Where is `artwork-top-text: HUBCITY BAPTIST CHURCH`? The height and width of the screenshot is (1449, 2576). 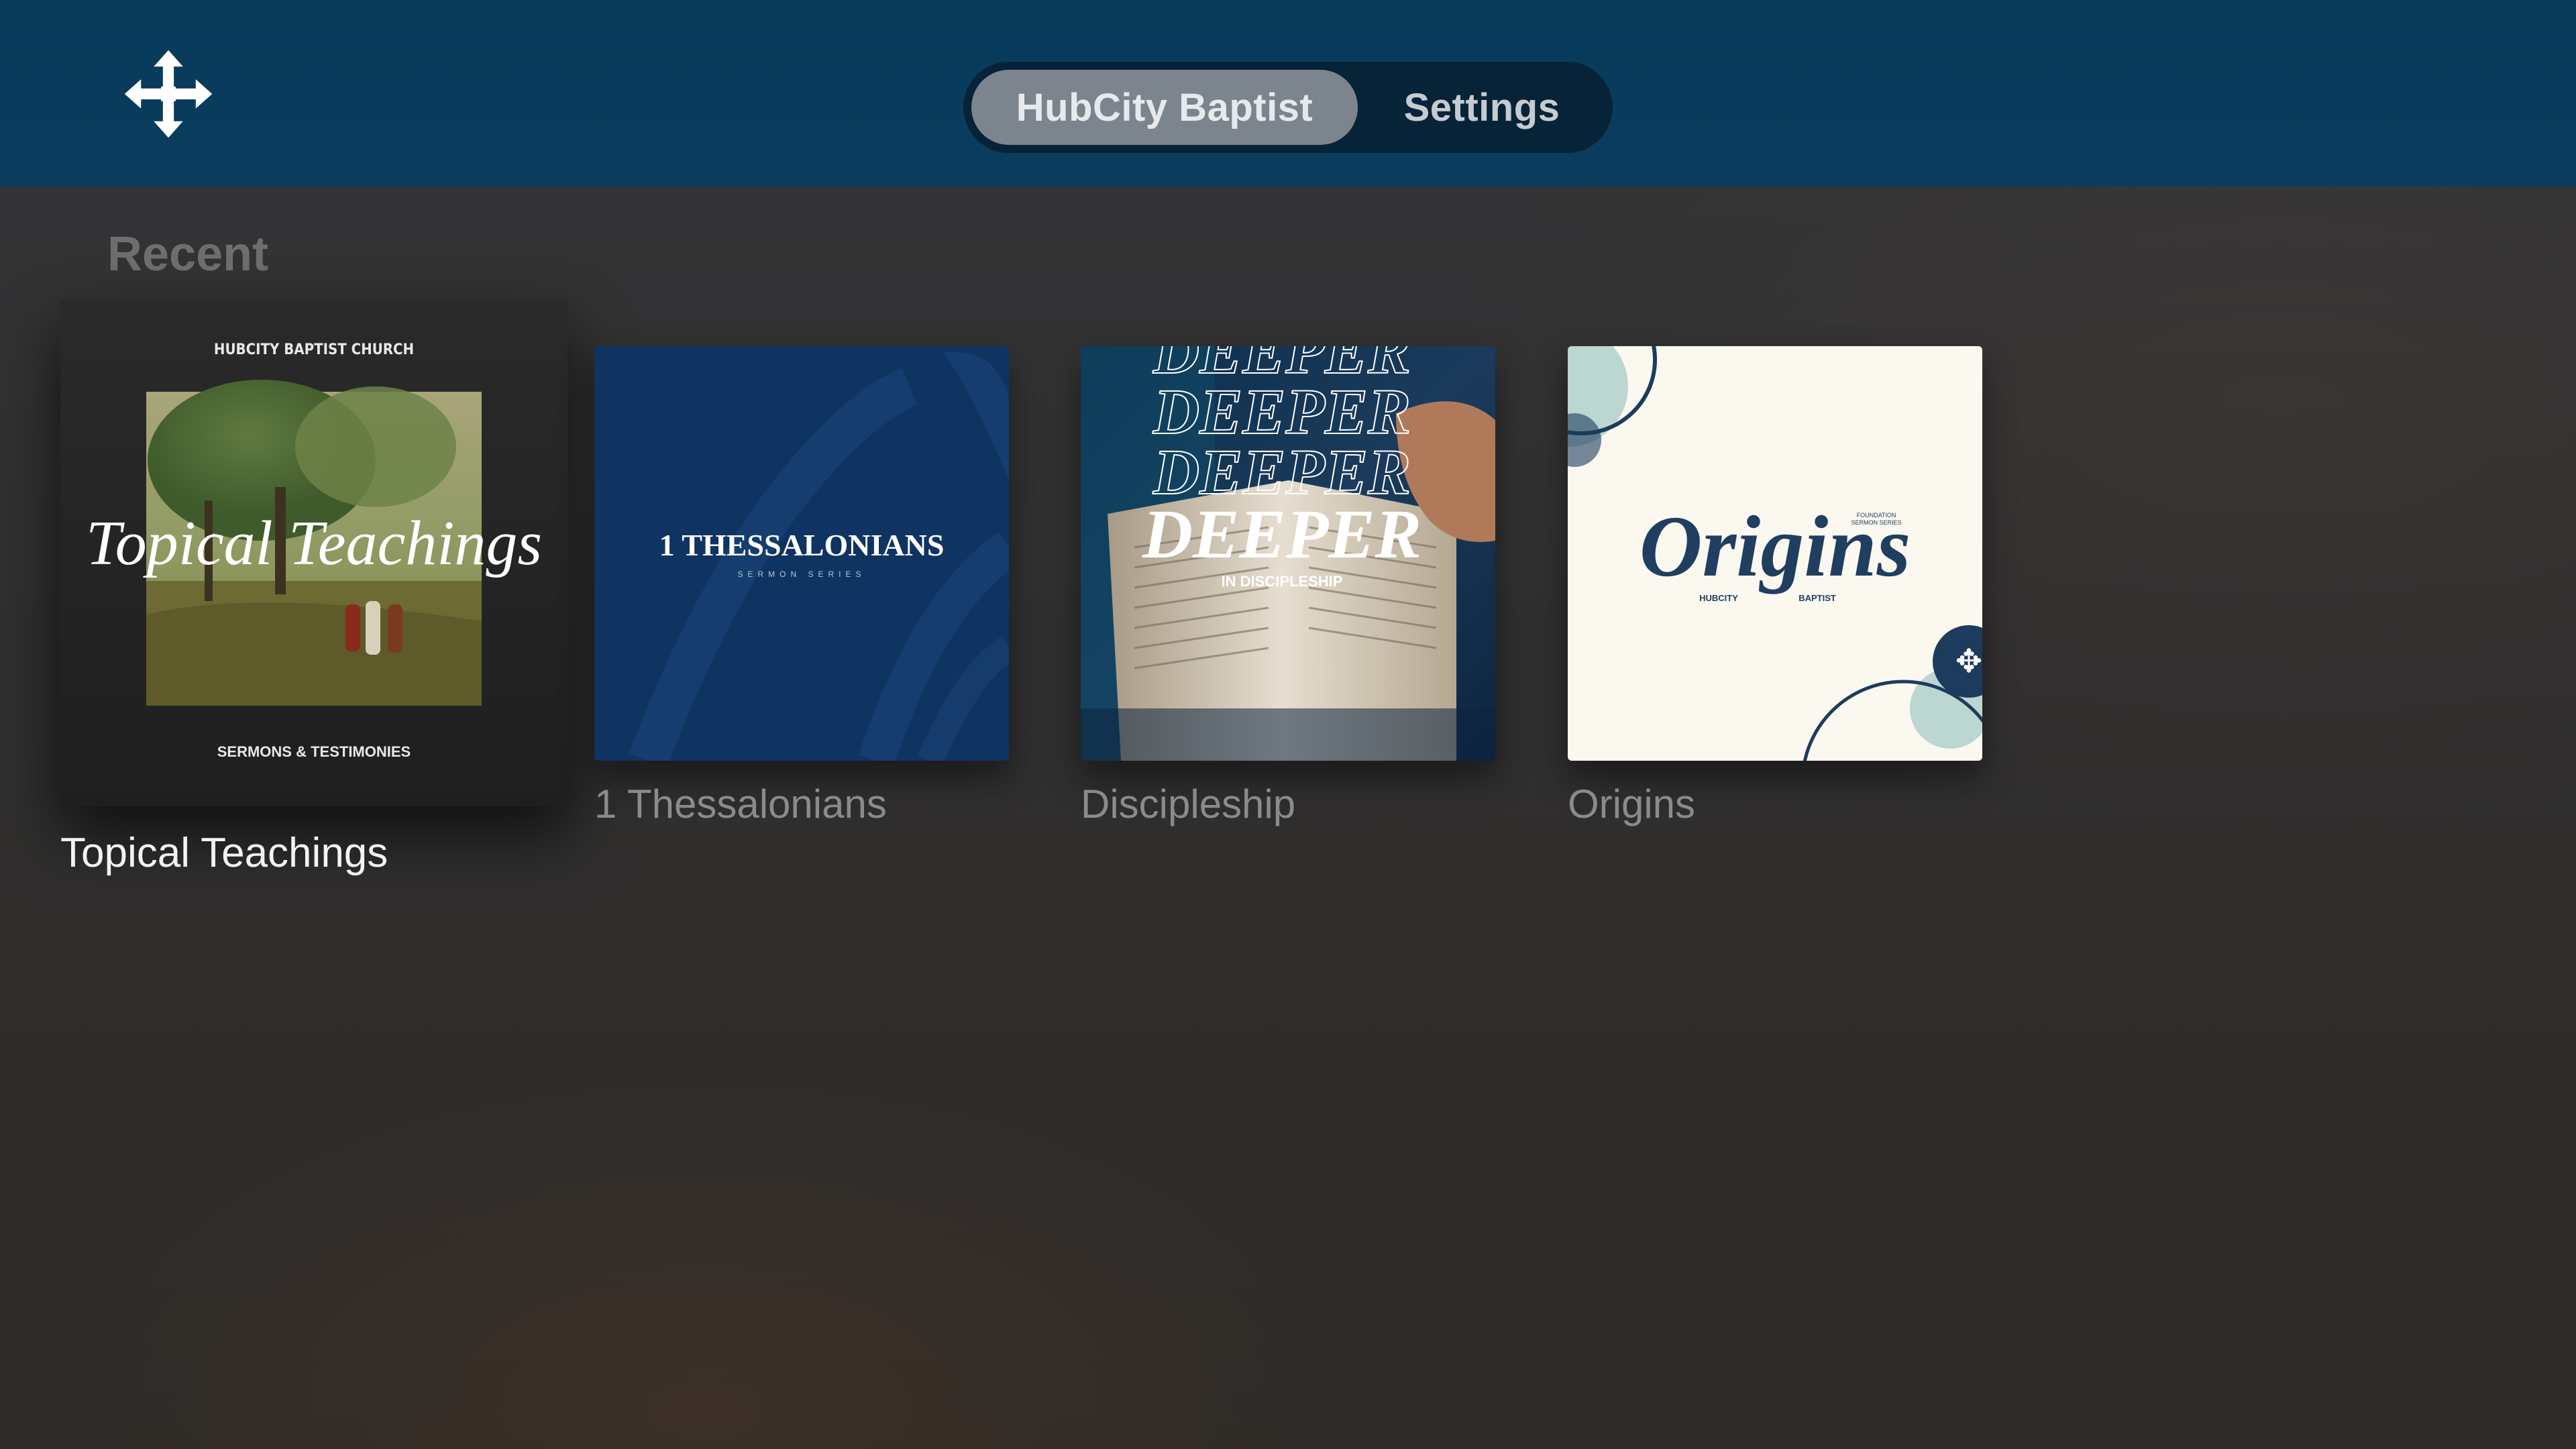 artwork-top-text: HUBCITY BAPTIST CHURCH is located at coordinates (314, 349).